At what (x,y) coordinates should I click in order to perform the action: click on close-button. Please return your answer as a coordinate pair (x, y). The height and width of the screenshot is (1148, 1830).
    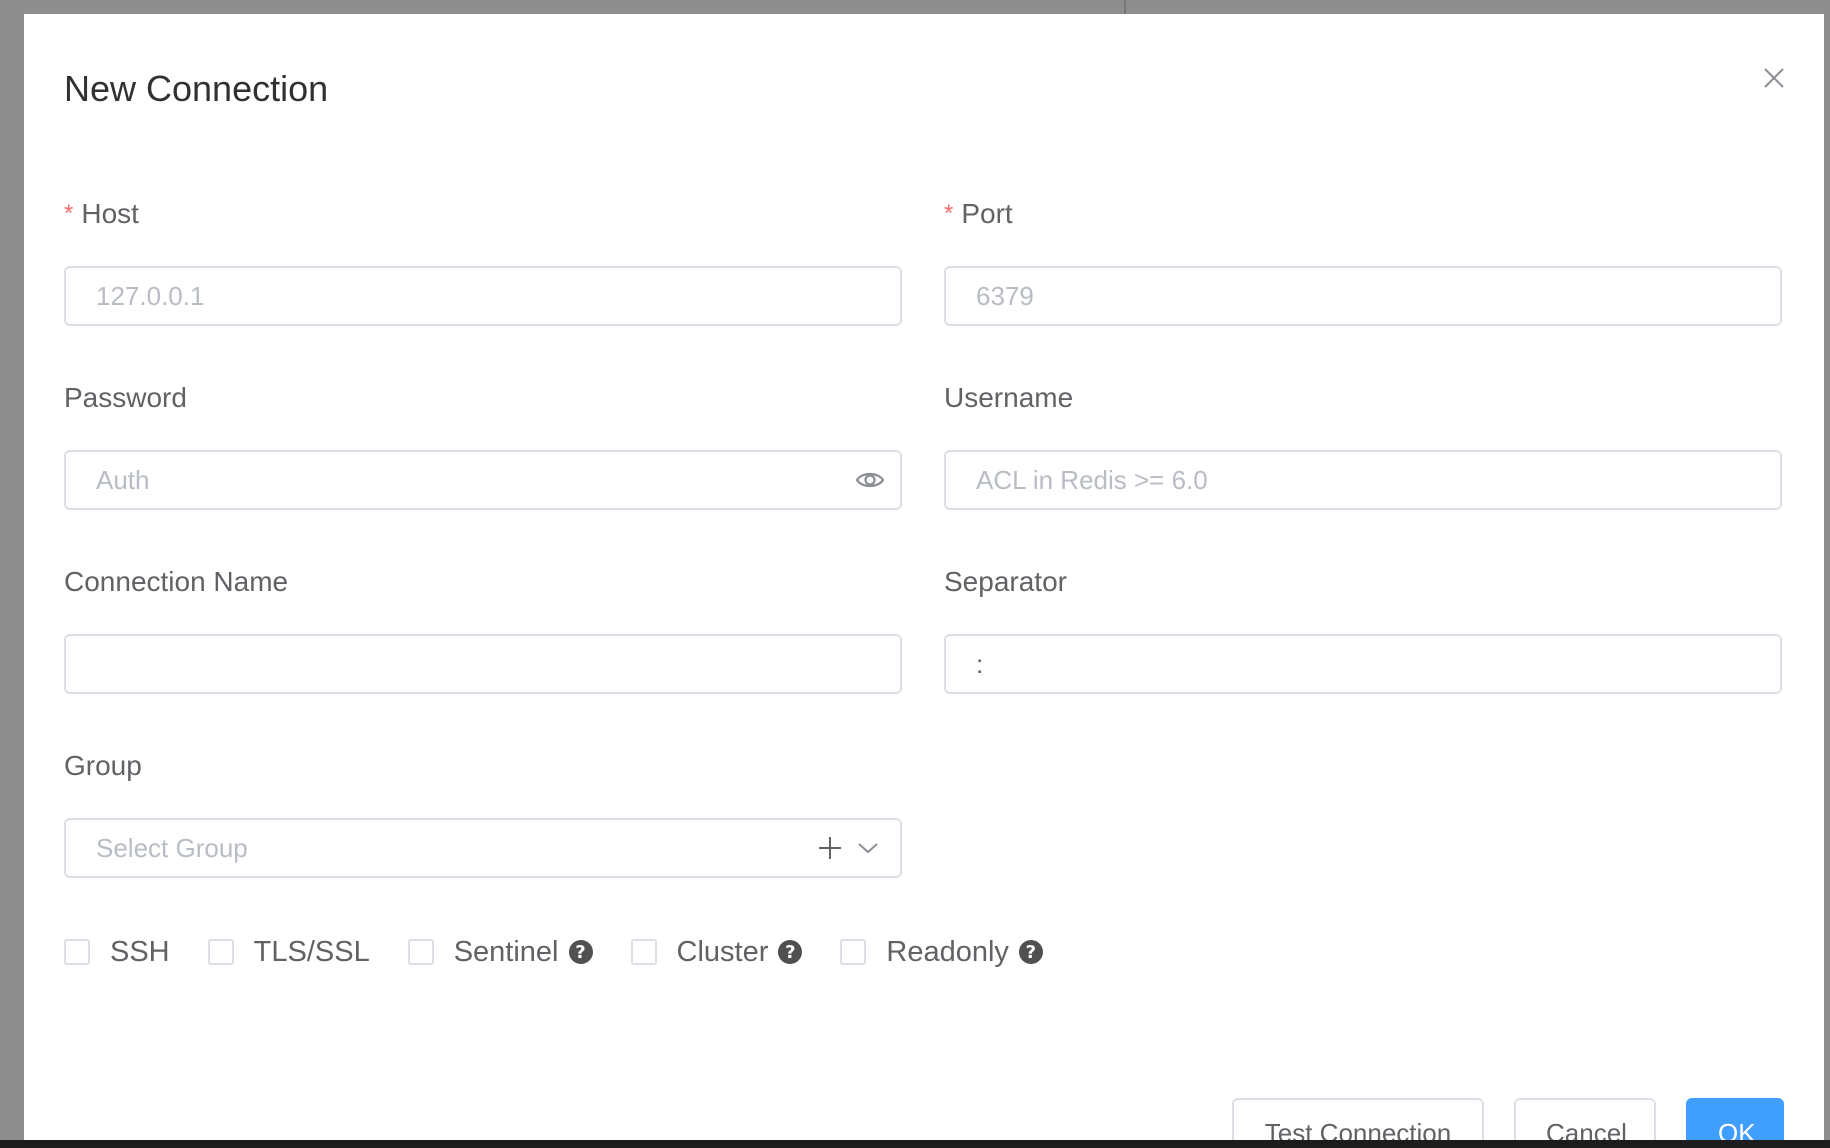
    Looking at the image, I should click on (1774, 78).